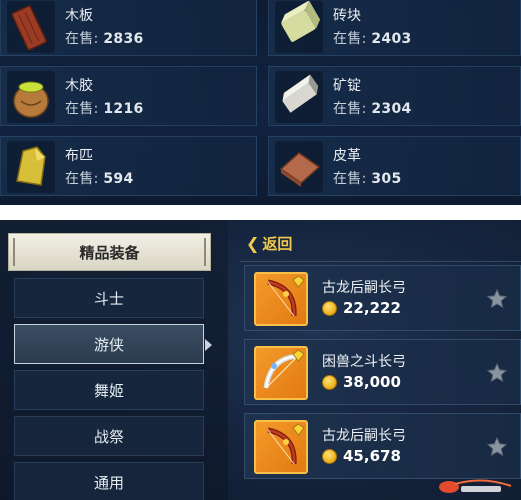 The width and height of the screenshot is (521, 500). I want to click on category-tab-general: 通用, so click(109, 481).